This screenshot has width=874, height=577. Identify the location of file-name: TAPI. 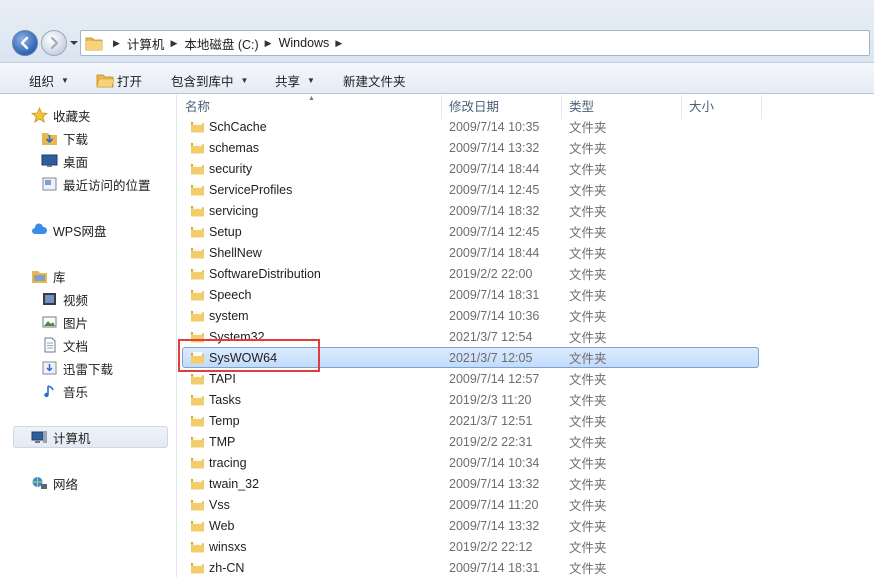
(222, 378).